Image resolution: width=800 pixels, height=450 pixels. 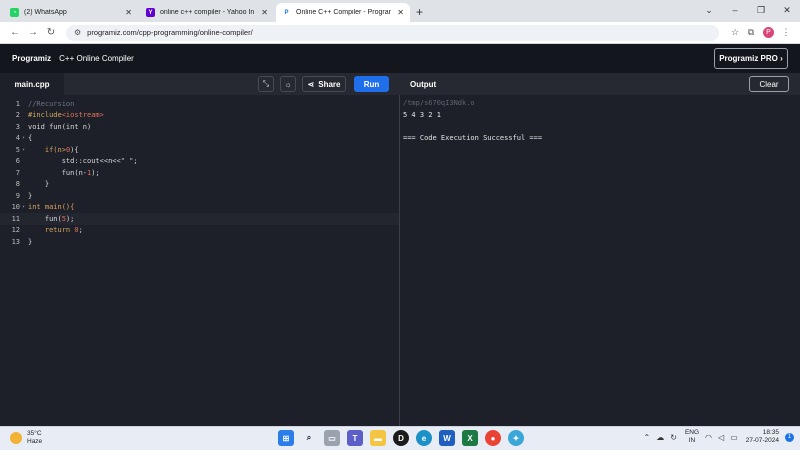 I want to click on profile-avatar: P, so click(x=768, y=32).